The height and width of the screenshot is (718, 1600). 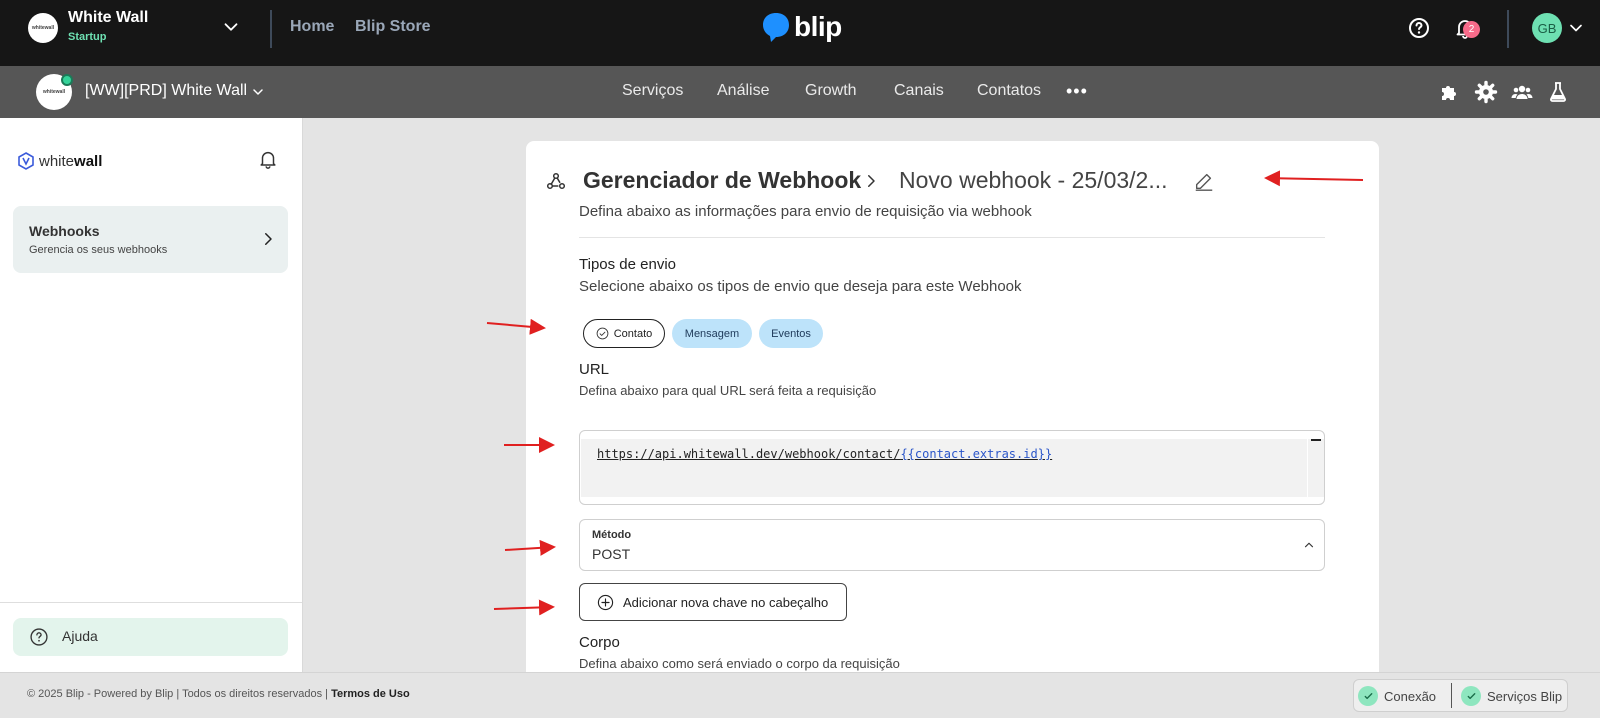 I want to click on user-avatar: GB, so click(x=1547, y=28).